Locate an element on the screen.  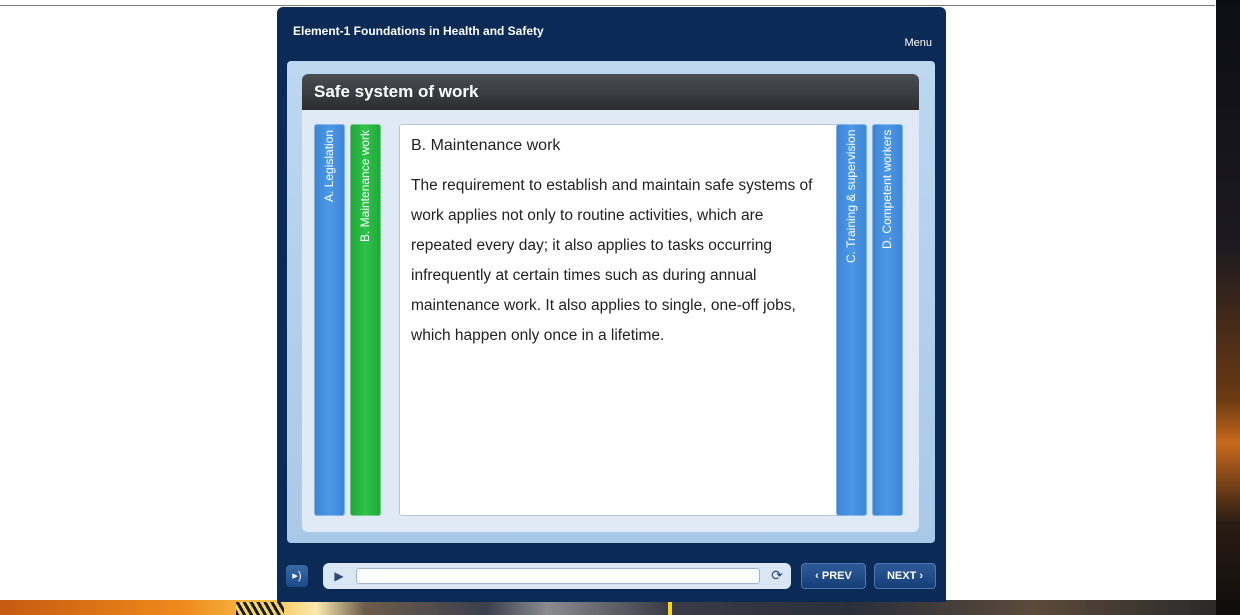
seek-bar-container: ▶ ⟳ is located at coordinates (557, 576).